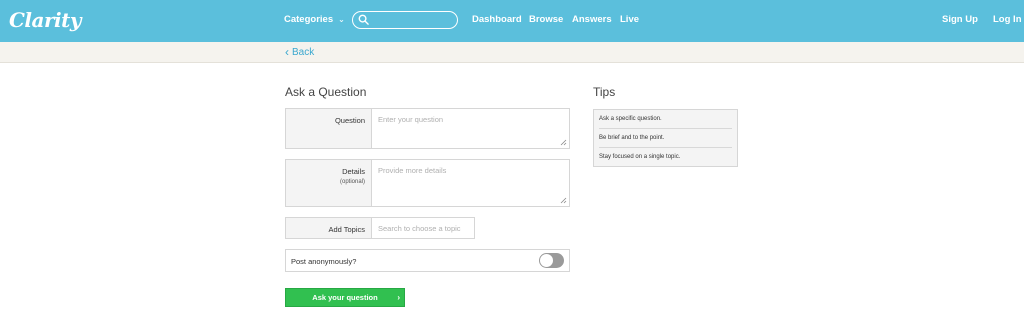  What do you see at coordinates (413, 20) in the screenshot?
I see `search-input` at bounding box center [413, 20].